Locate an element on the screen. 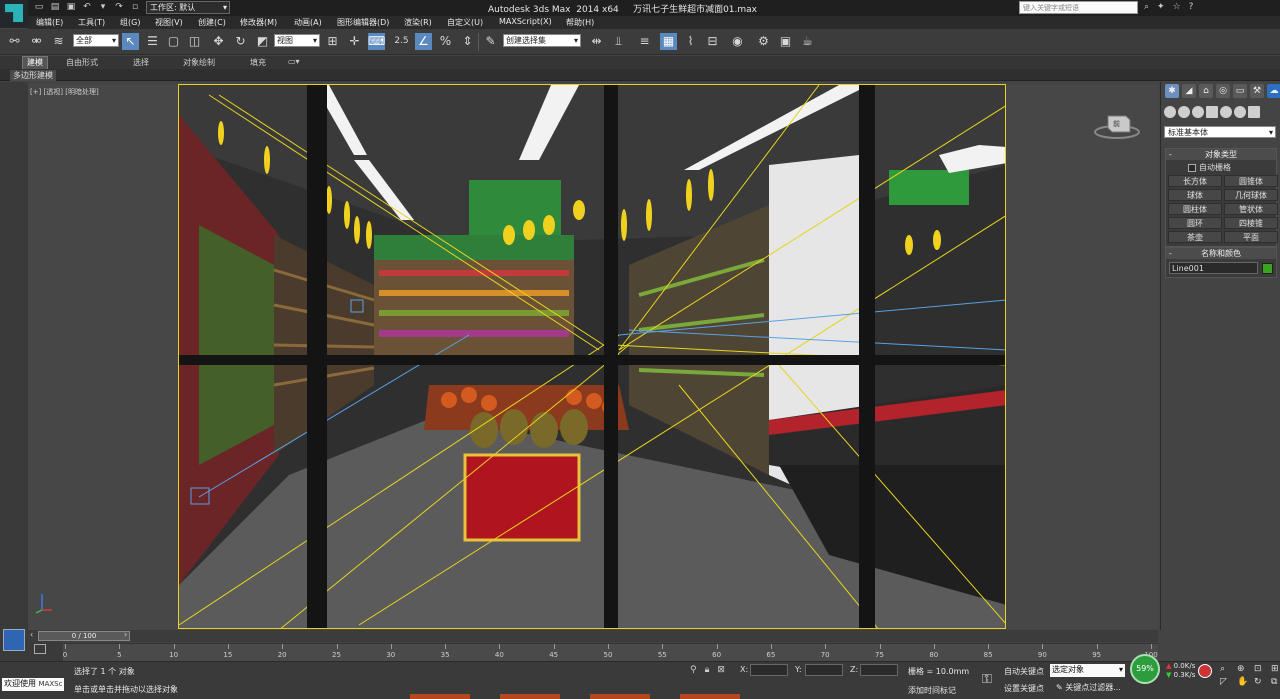  menu-animation: 动画(A) is located at coordinates (308, 22).